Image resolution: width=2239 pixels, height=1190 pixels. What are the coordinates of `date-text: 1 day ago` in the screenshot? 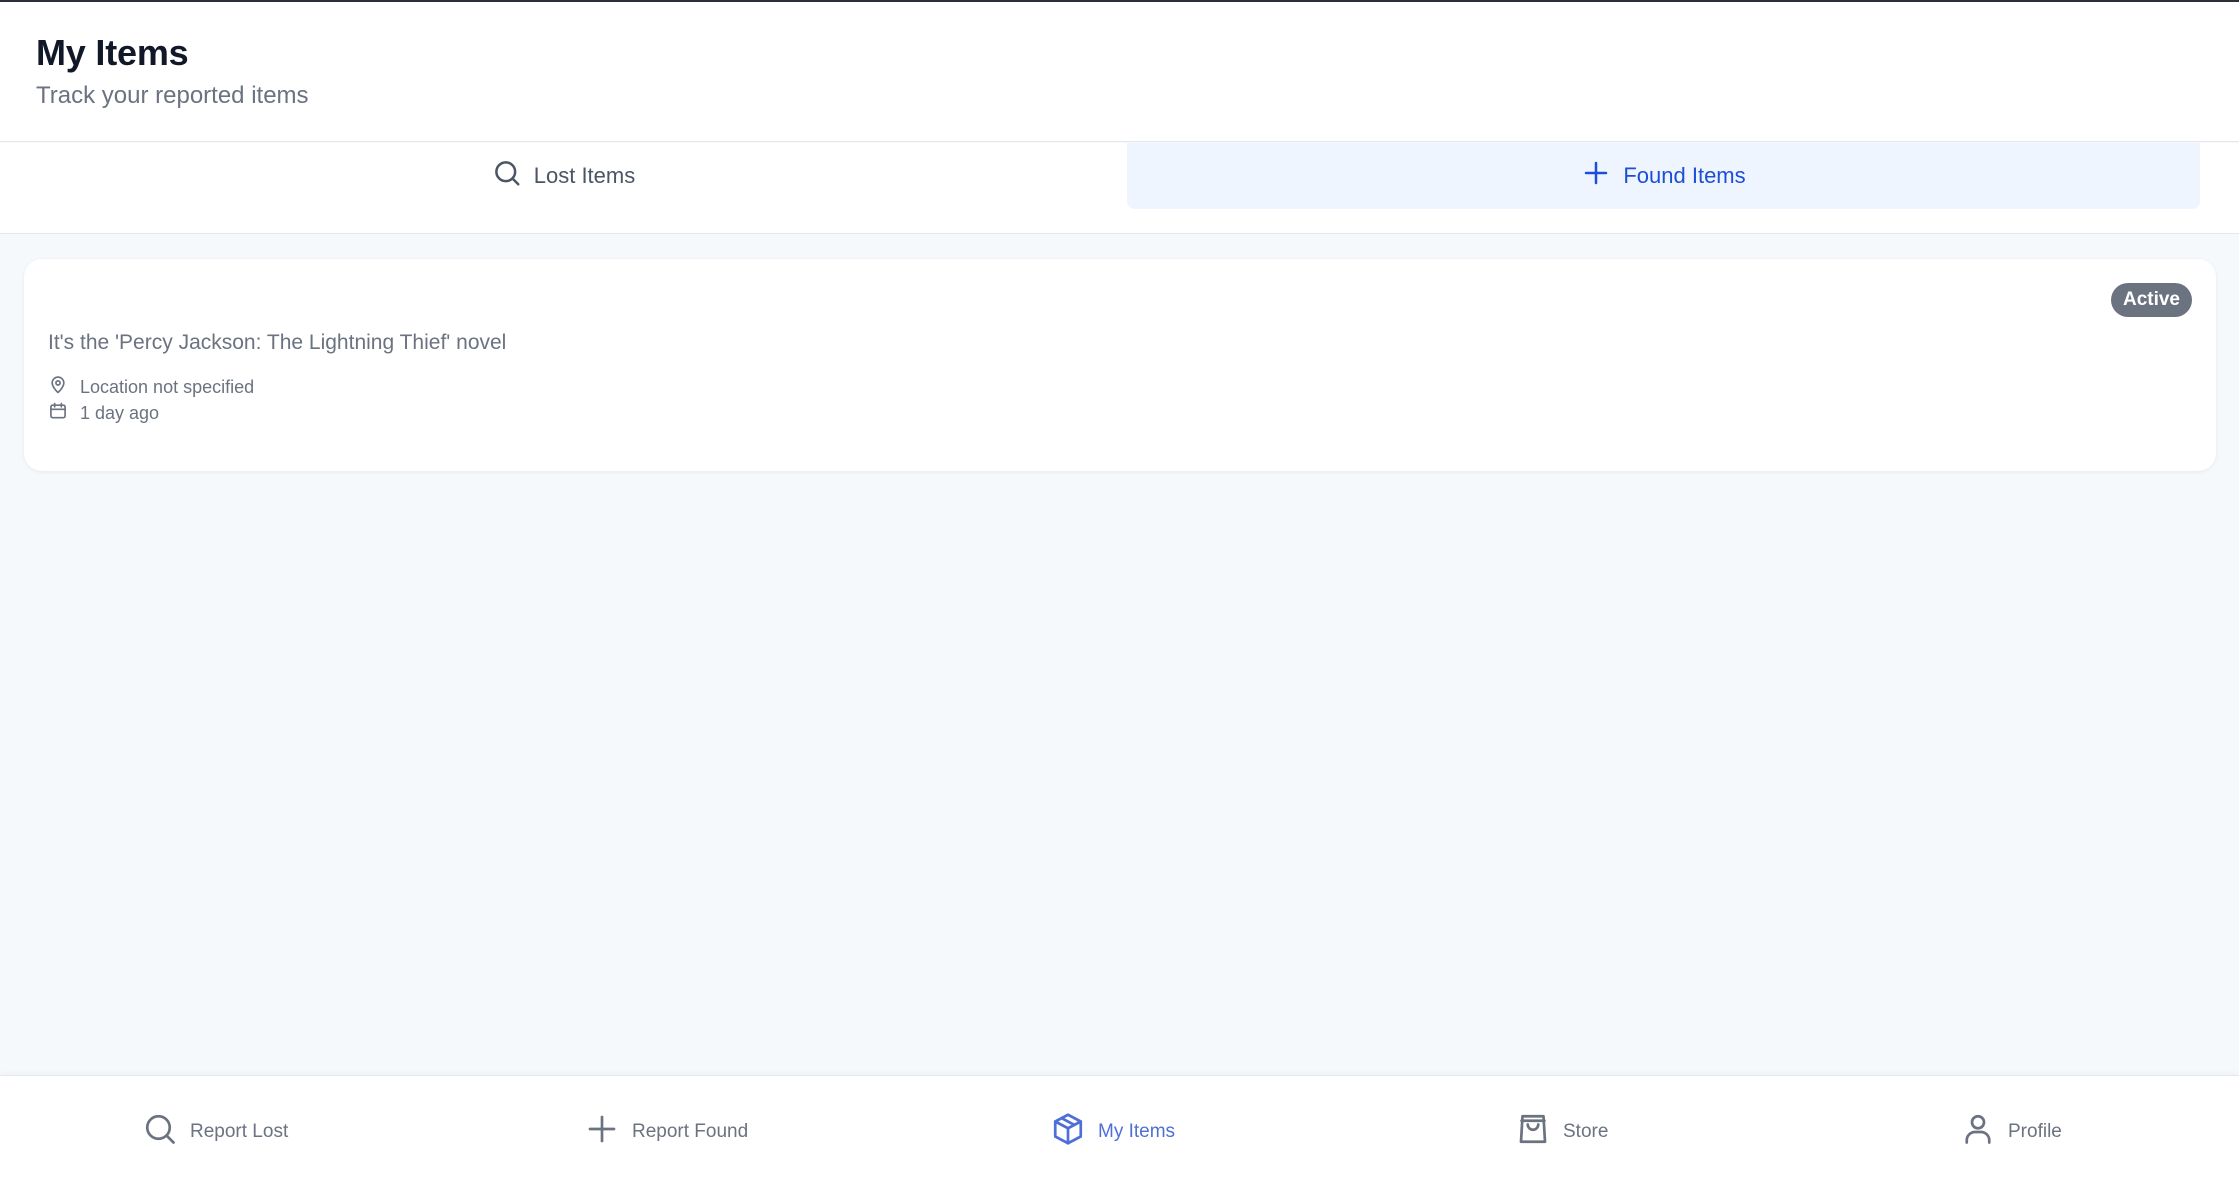 It's located at (120, 413).